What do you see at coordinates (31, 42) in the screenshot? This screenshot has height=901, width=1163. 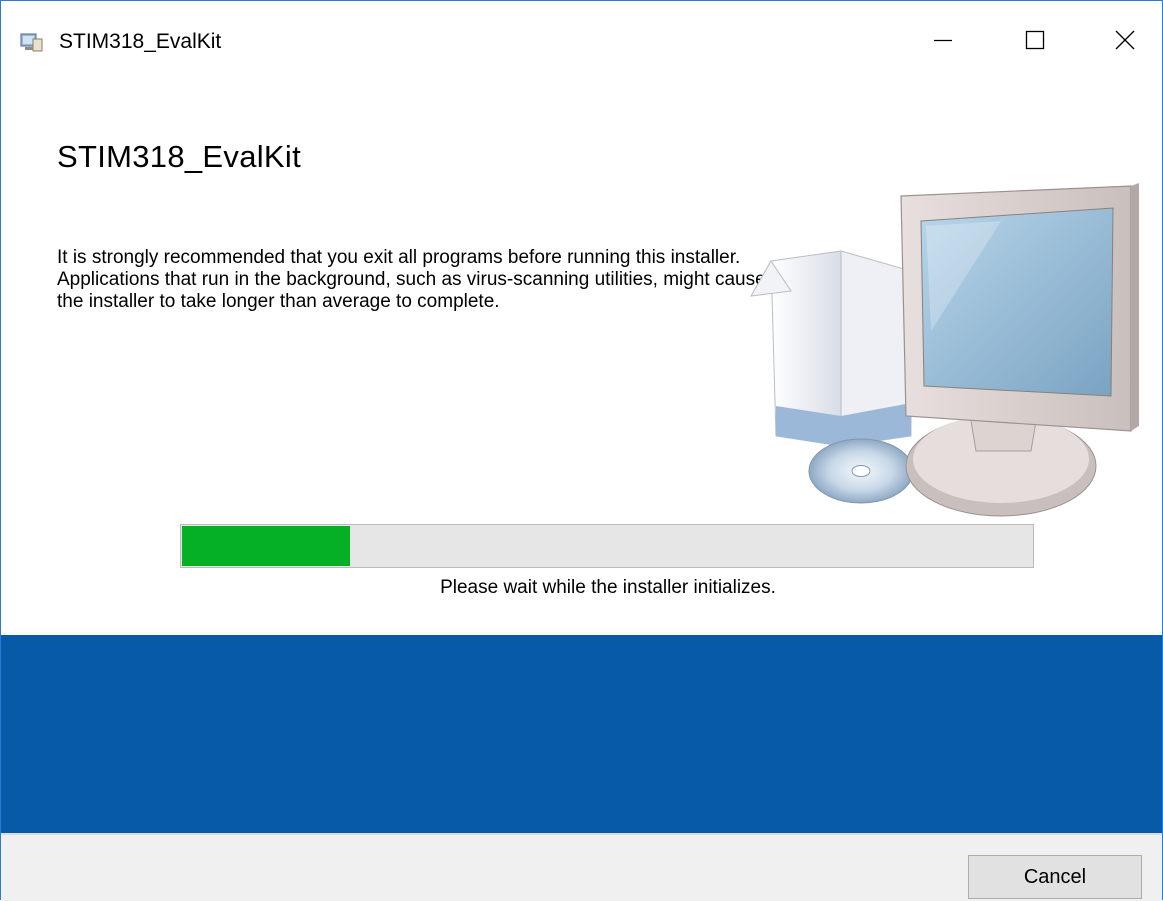 I see `installer-app-icon` at bounding box center [31, 42].